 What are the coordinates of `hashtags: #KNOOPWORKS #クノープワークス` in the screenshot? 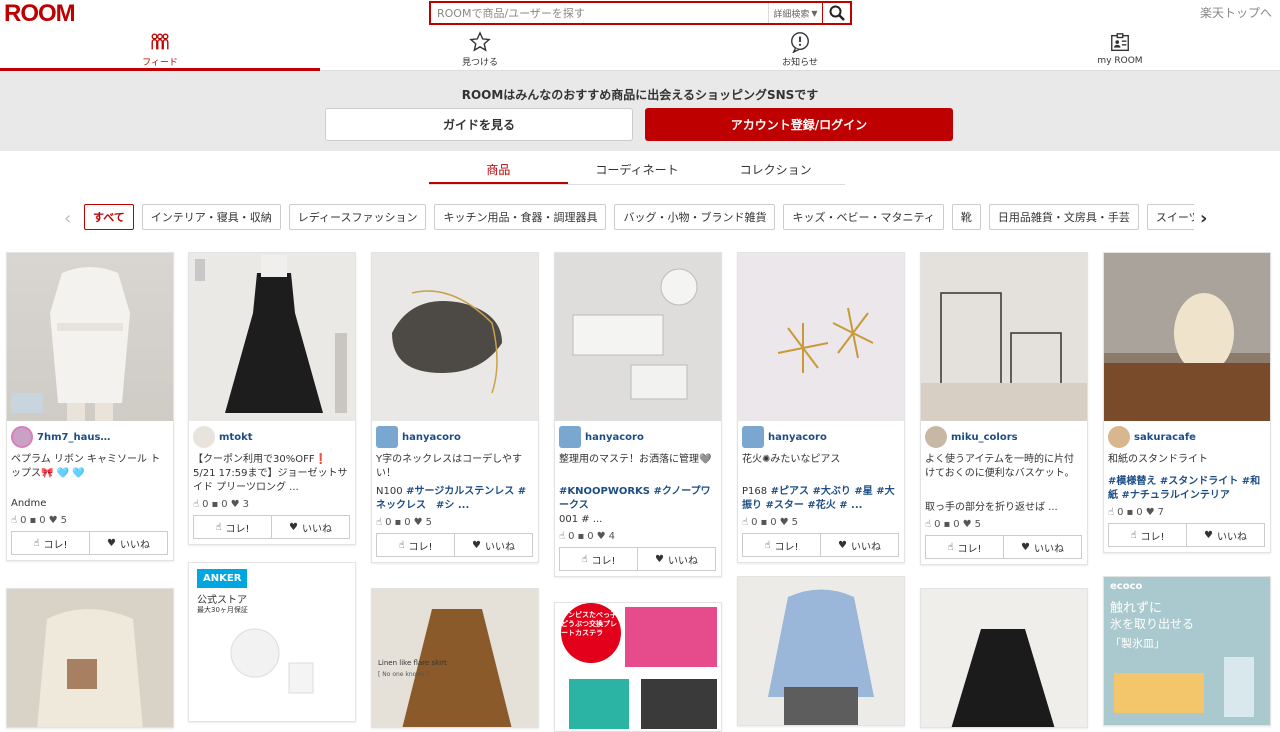 It's located at (635, 498).